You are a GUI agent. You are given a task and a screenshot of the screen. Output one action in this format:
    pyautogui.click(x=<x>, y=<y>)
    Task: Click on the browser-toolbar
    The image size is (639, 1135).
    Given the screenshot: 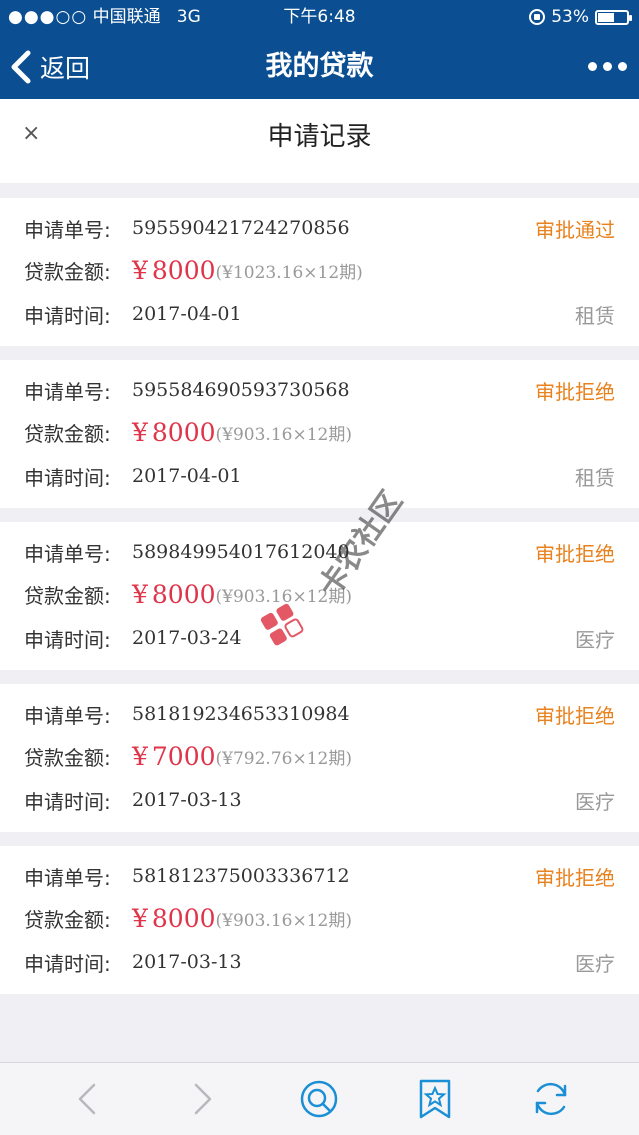 What is the action you would take?
    pyautogui.click(x=319, y=1098)
    